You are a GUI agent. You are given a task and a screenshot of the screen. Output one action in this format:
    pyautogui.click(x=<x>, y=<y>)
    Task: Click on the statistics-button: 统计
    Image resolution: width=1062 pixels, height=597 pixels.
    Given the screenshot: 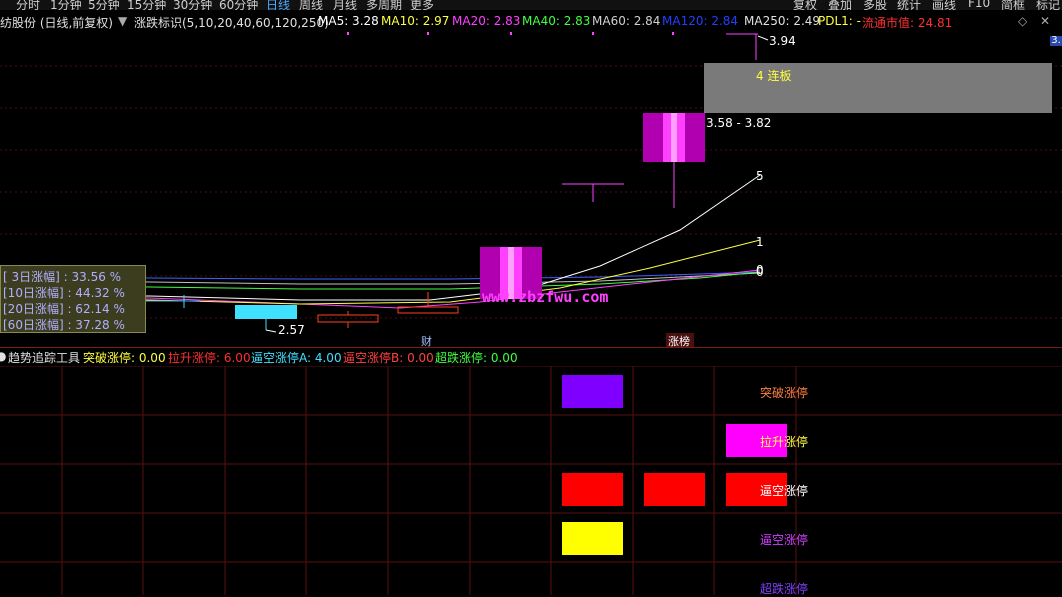 What is the action you would take?
    pyautogui.click(x=909, y=5)
    